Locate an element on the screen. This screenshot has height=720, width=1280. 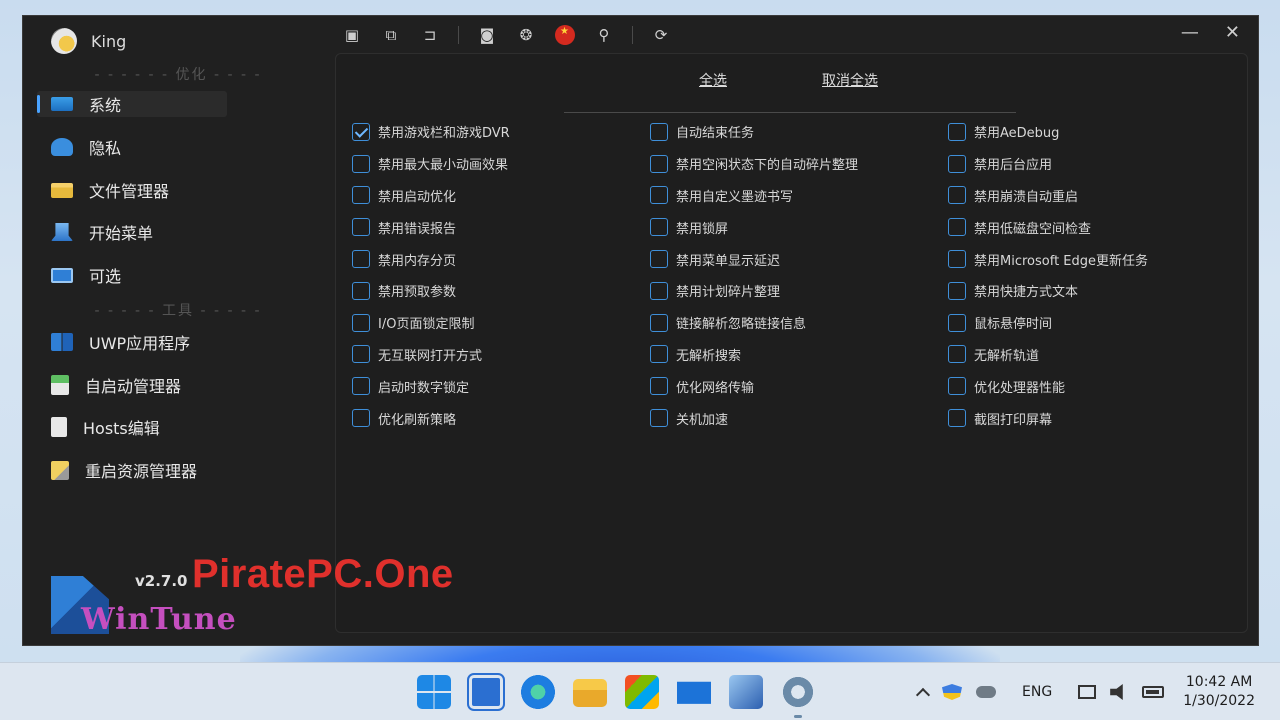
security-shield-icon is located at coordinates (952, 692).